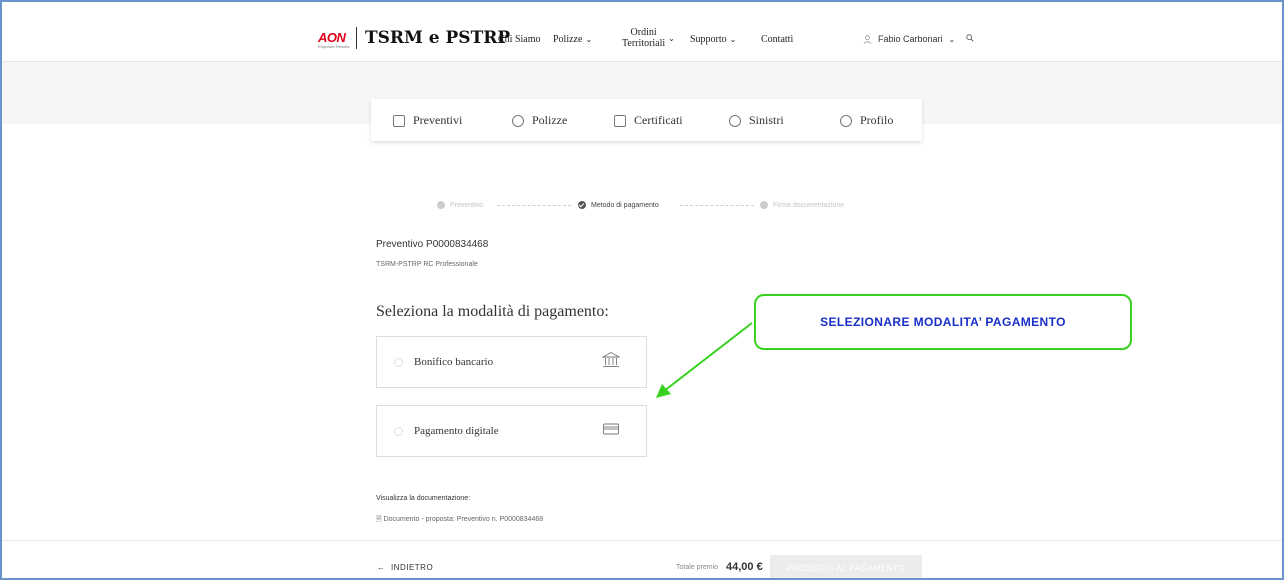 The width and height of the screenshot is (1284, 580). I want to click on aon-logo: AON, so click(332, 37).